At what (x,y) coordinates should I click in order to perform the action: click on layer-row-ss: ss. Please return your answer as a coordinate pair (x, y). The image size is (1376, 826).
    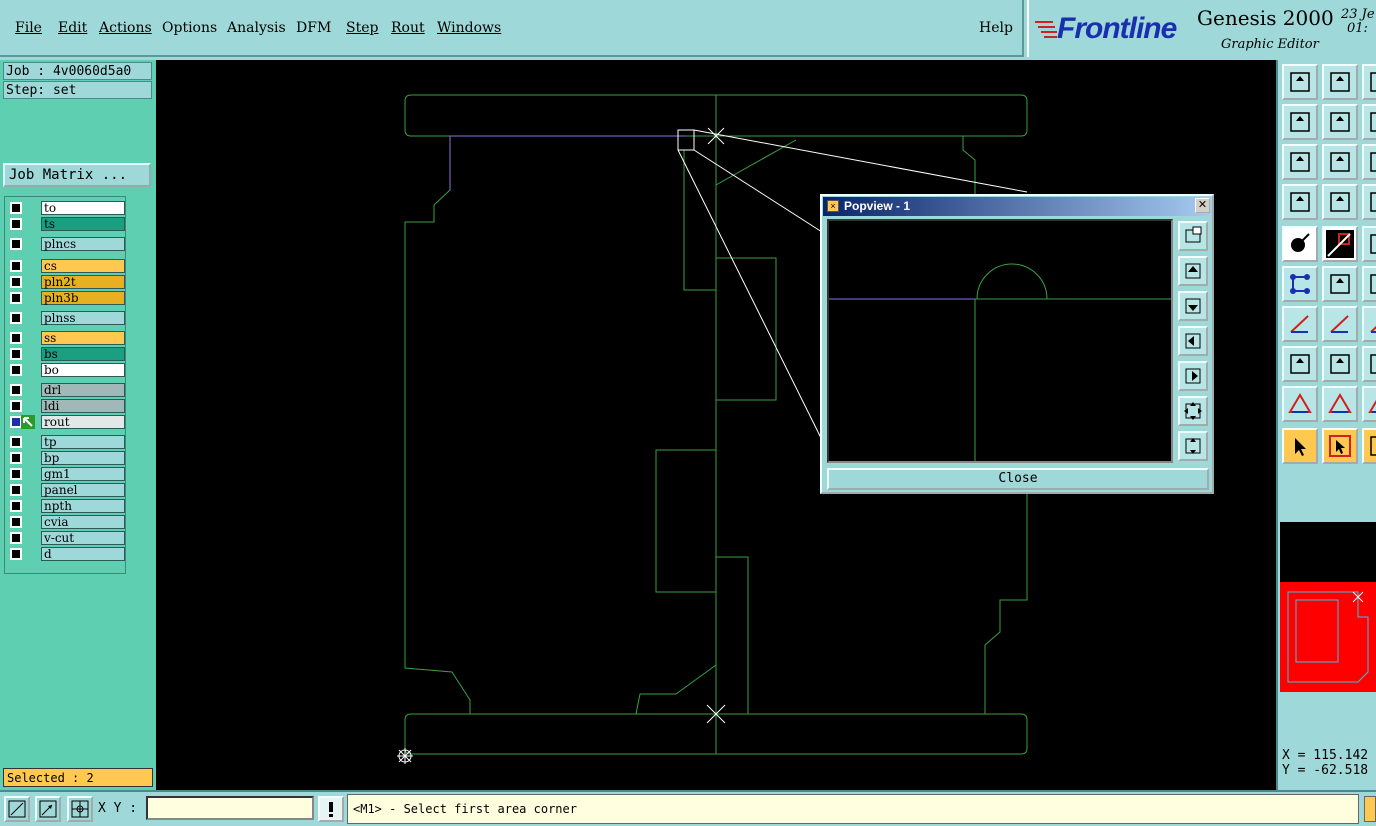
    Looking at the image, I should click on (66, 338).